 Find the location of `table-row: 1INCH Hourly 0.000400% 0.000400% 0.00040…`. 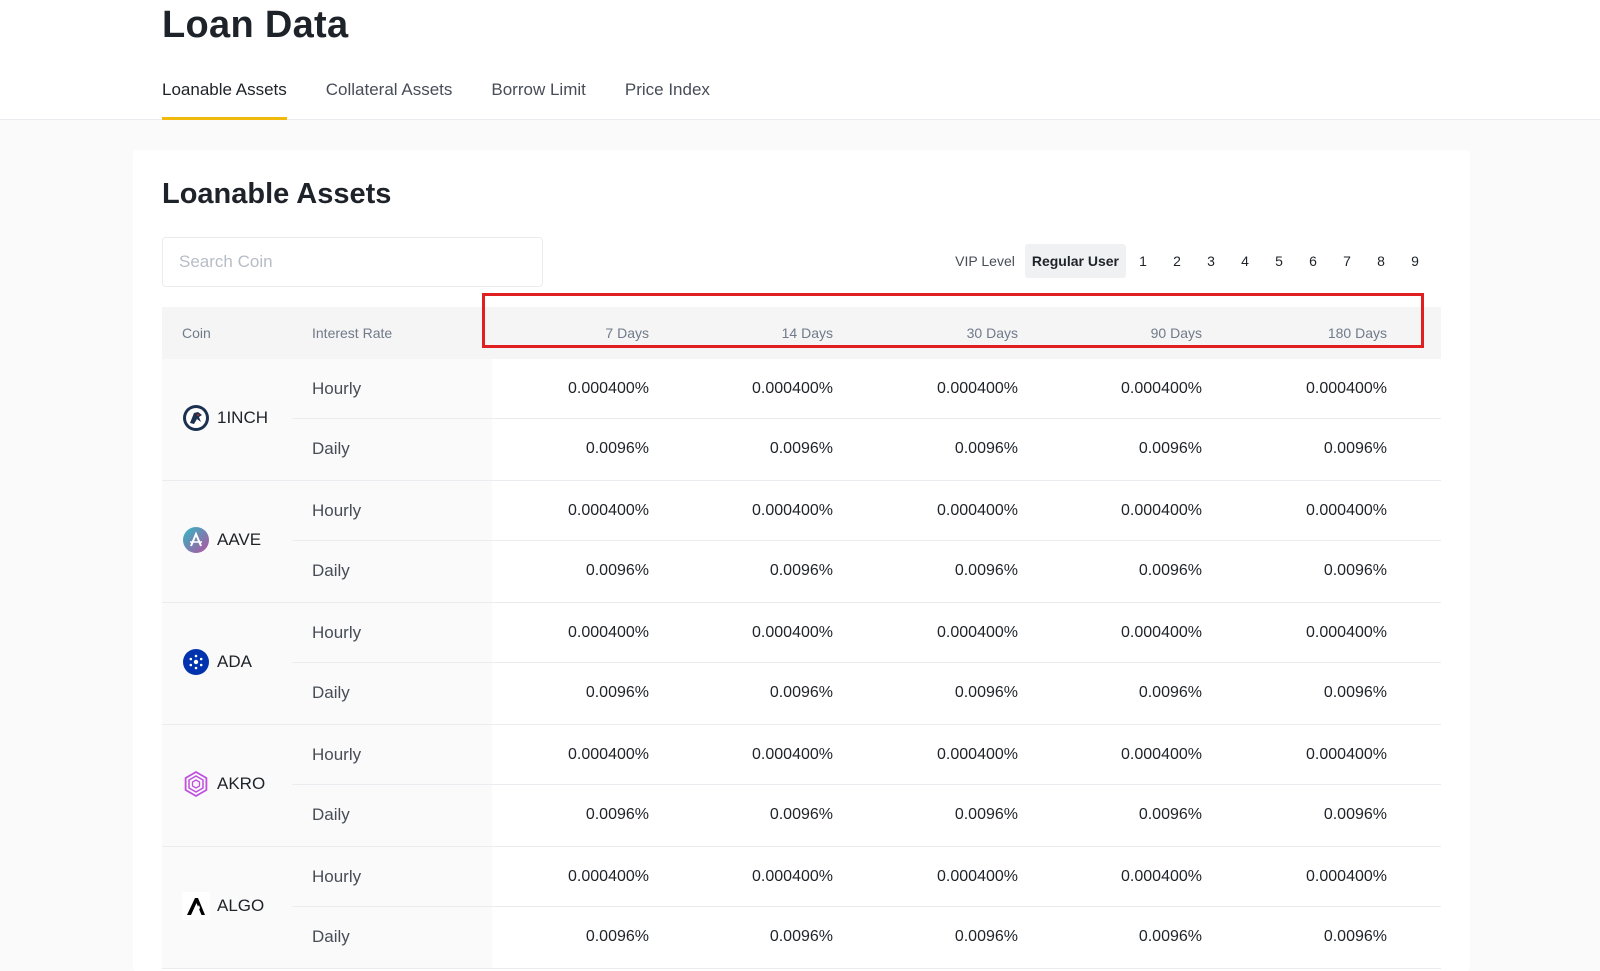

table-row: 1INCH Hourly 0.000400% 0.000400% 0.00040… is located at coordinates (801, 420).